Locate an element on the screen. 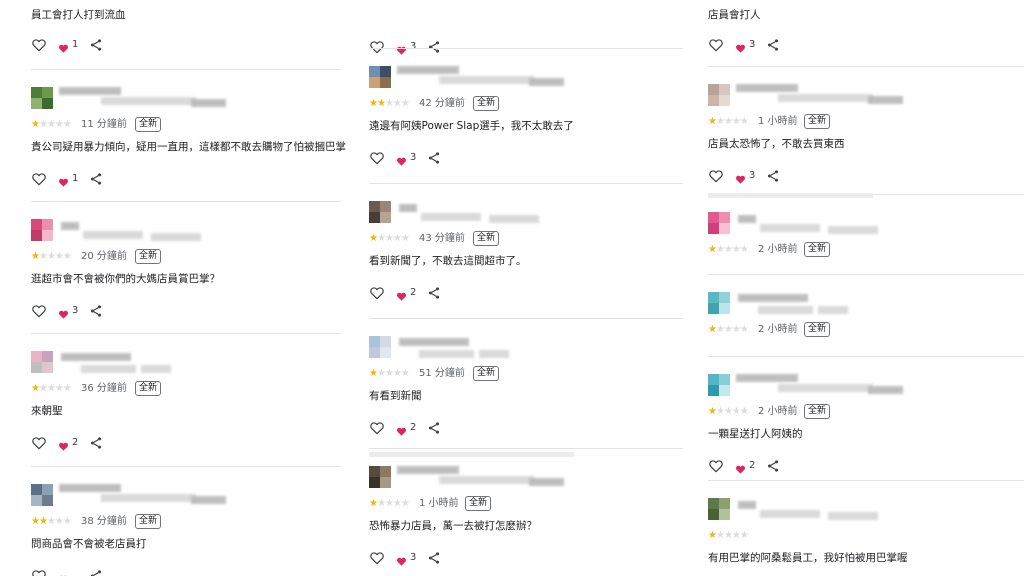 Image resolution: width=1024 pixels, height=576 pixels. like-count-number: 3 is located at coordinates (752, 44).